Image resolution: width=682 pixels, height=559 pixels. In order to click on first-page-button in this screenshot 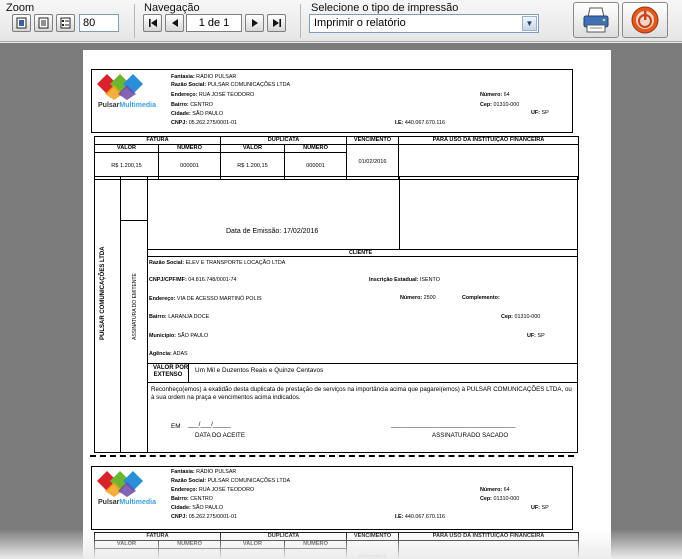, I will do `click(152, 23)`.